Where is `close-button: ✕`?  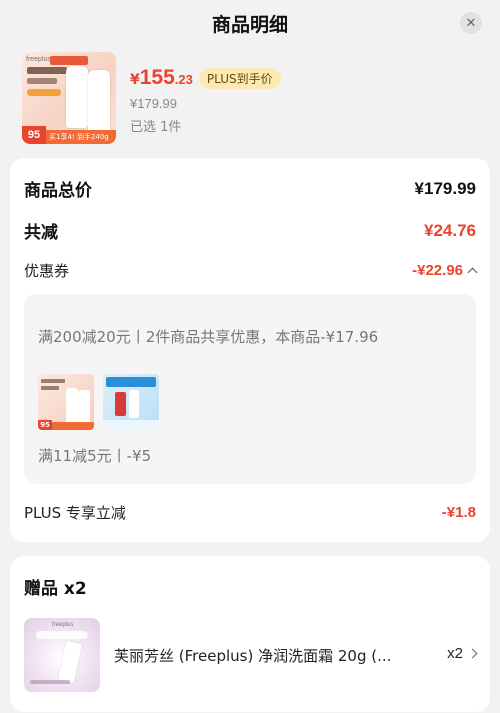 close-button: ✕ is located at coordinates (471, 23).